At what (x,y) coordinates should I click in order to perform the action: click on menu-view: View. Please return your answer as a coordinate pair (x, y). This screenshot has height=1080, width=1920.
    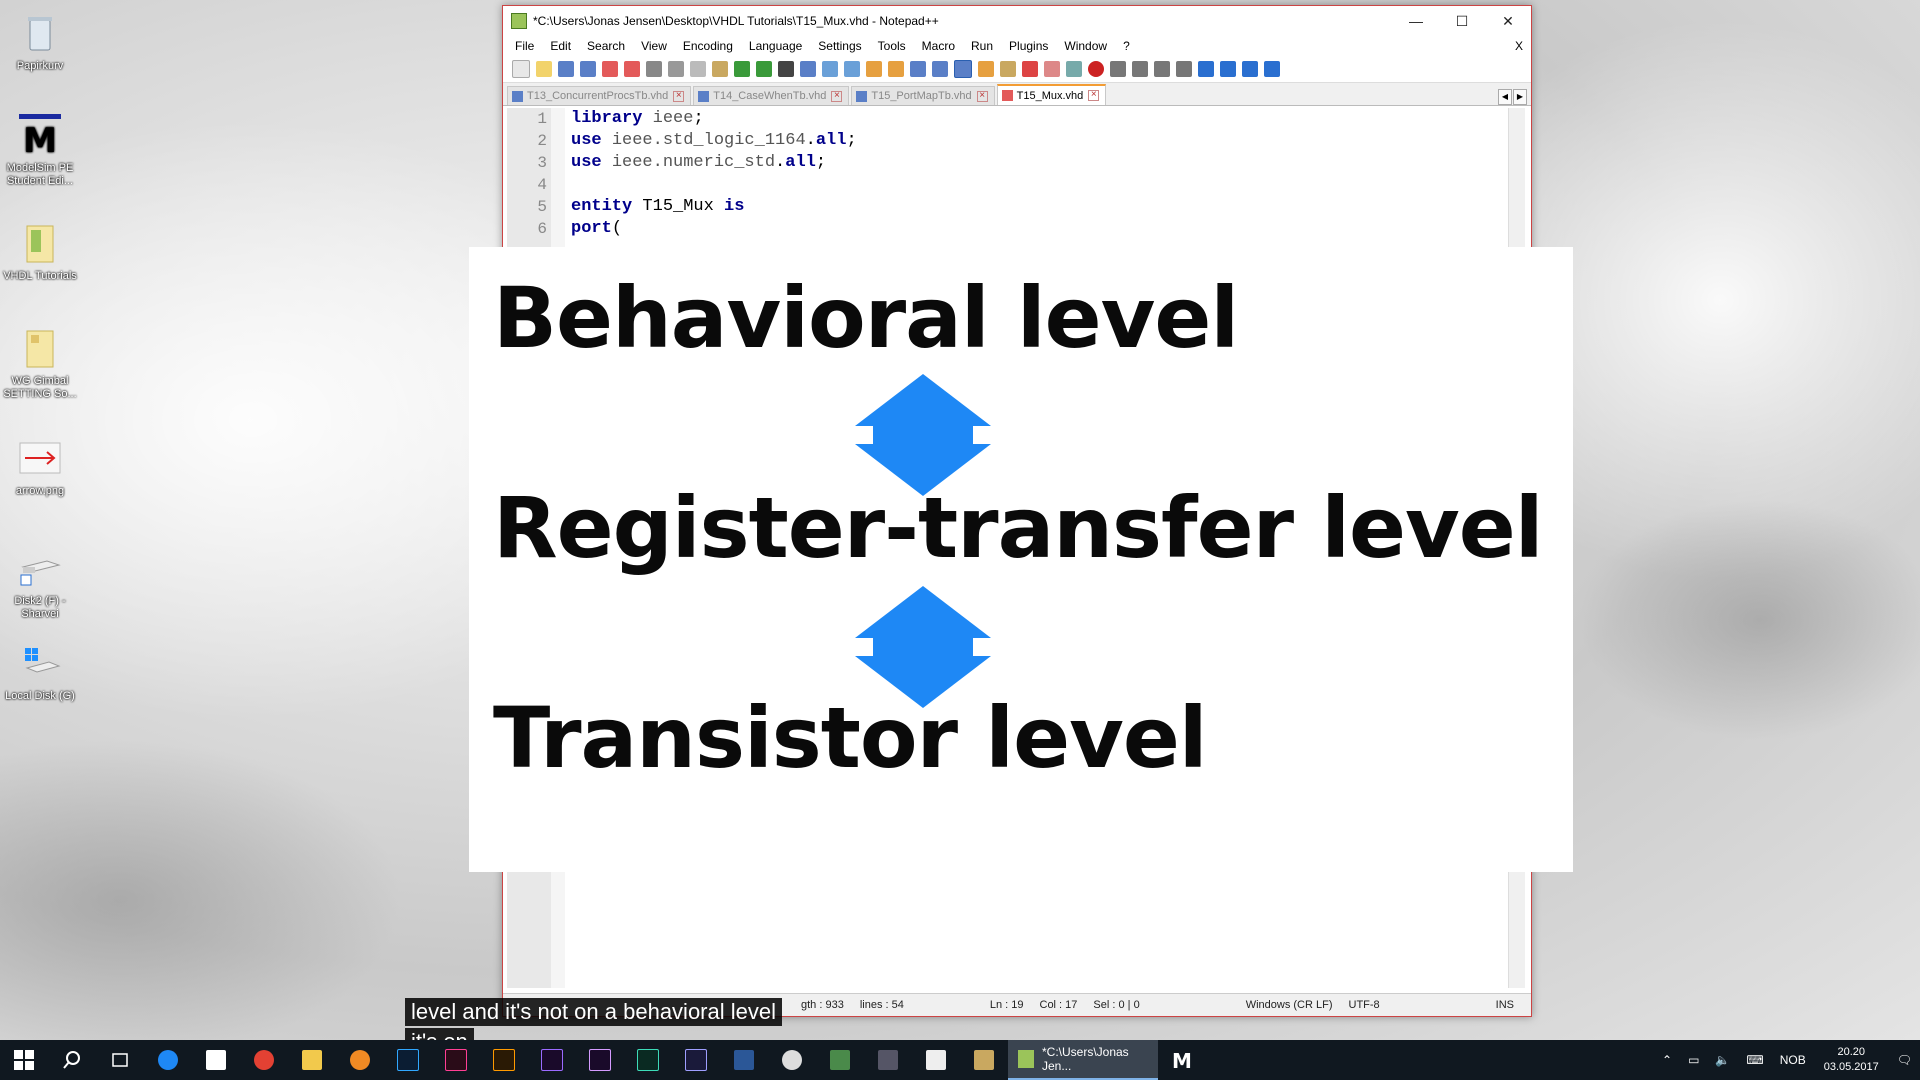
    Looking at the image, I should click on (654, 46).